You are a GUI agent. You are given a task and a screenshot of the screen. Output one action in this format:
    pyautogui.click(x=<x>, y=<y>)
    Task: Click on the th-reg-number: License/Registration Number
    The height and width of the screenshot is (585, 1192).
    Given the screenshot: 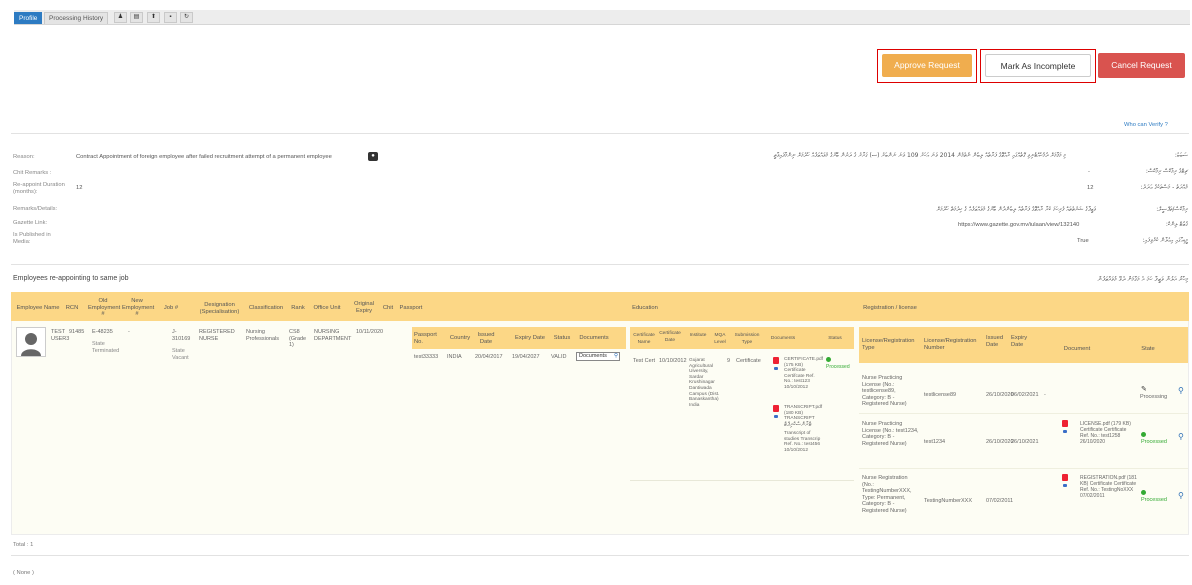 What is the action you would take?
    pyautogui.click(x=950, y=344)
    